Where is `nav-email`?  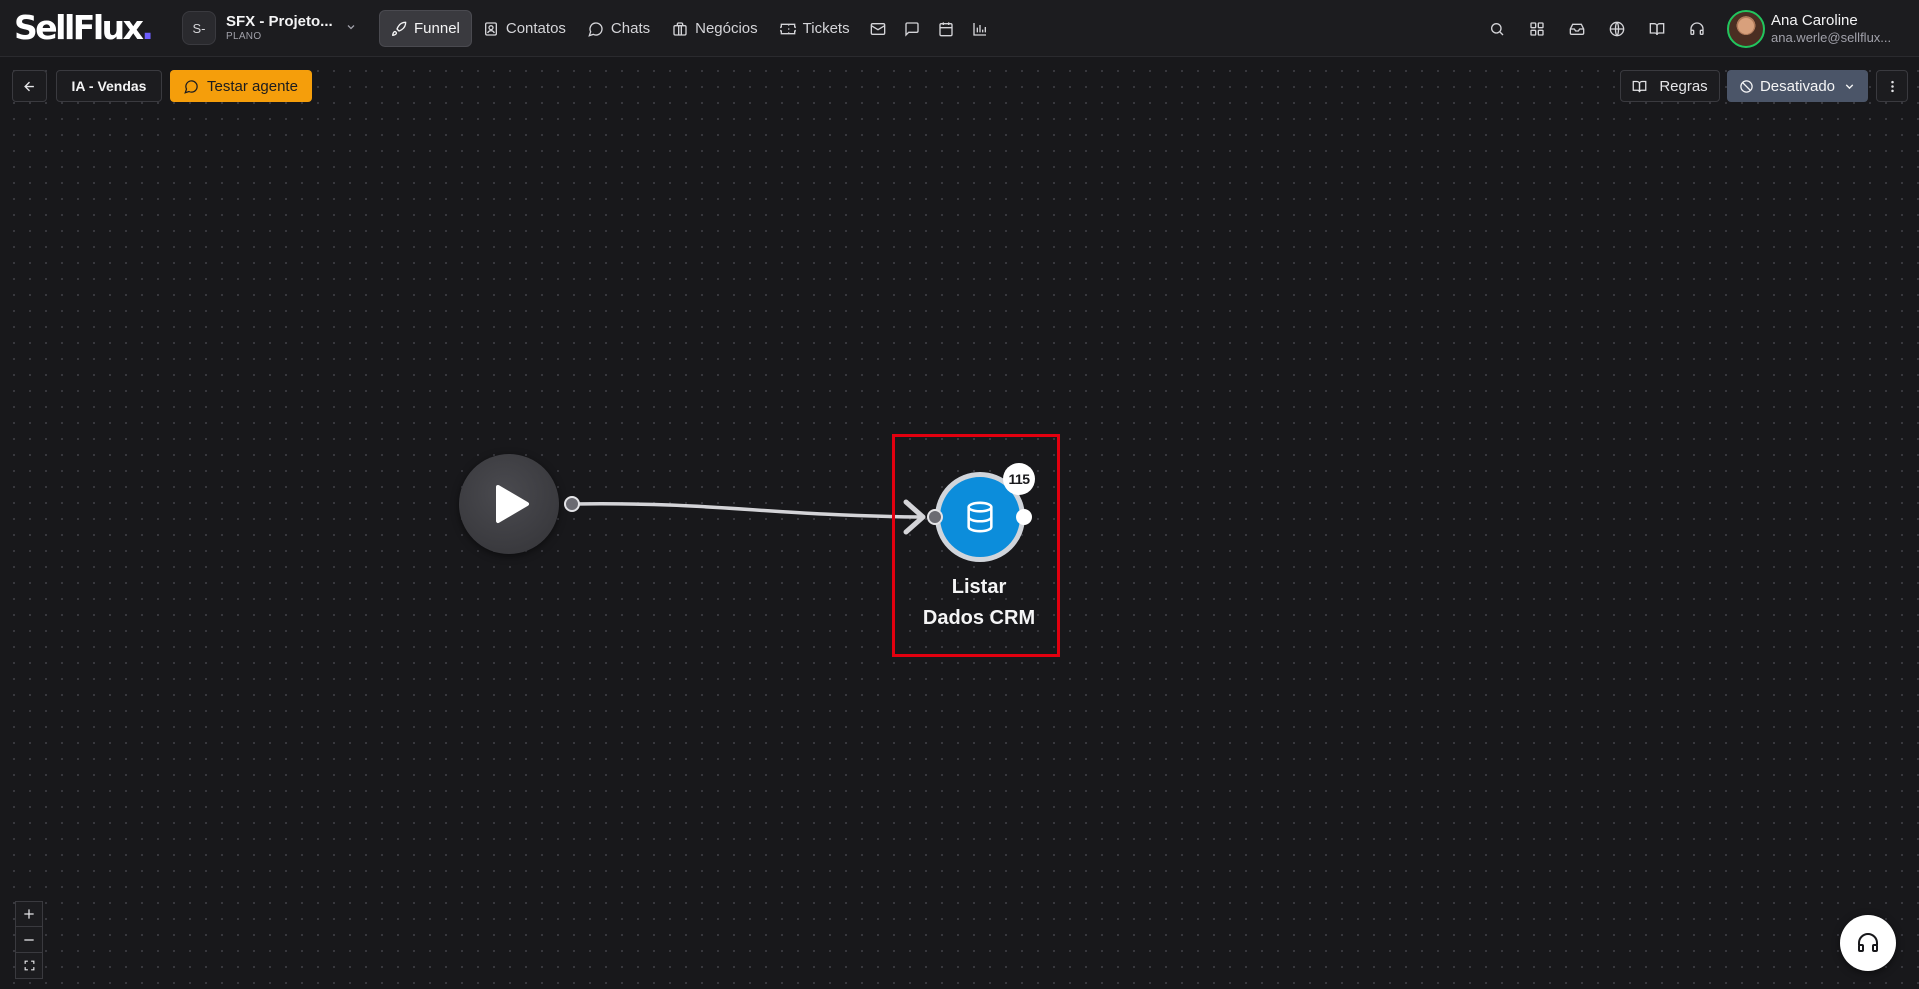 nav-email is located at coordinates (878, 28).